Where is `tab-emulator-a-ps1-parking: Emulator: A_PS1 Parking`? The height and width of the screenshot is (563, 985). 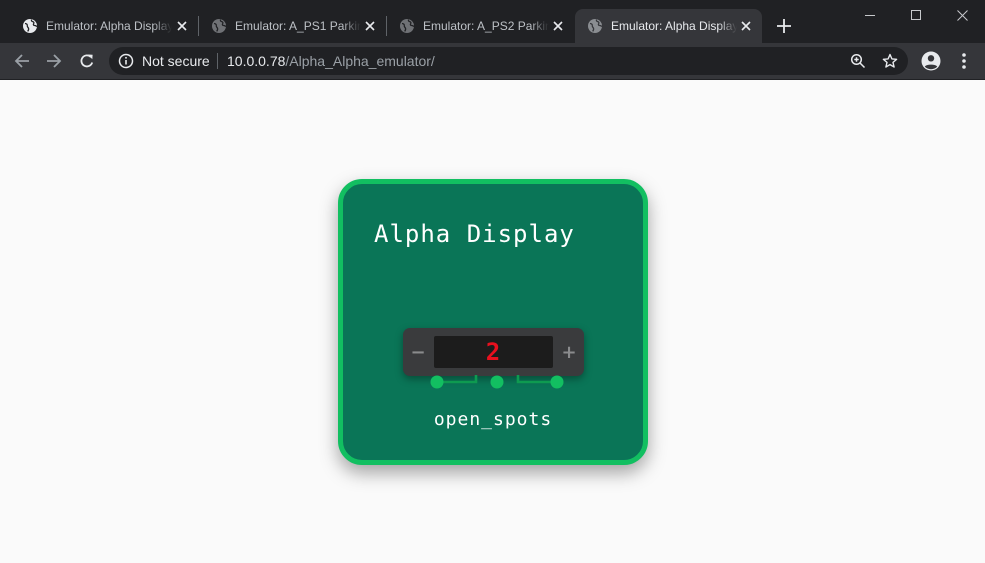 tab-emulator-a-ps1-parking: Emulator: A_PS1 Parking is located at coordinates (292, 26).